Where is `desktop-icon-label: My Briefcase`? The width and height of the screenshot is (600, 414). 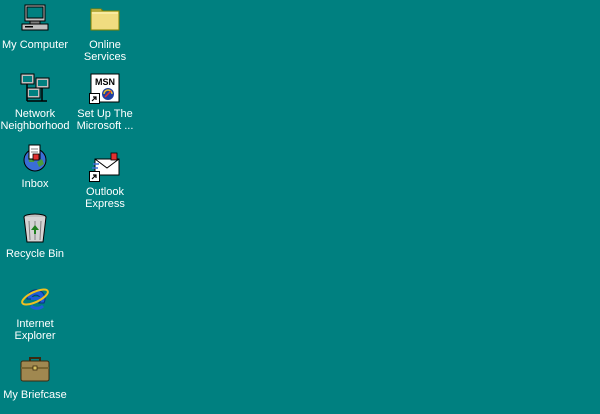
desktop-icon-label: My Briefcase is located at coordinates (35, 395).